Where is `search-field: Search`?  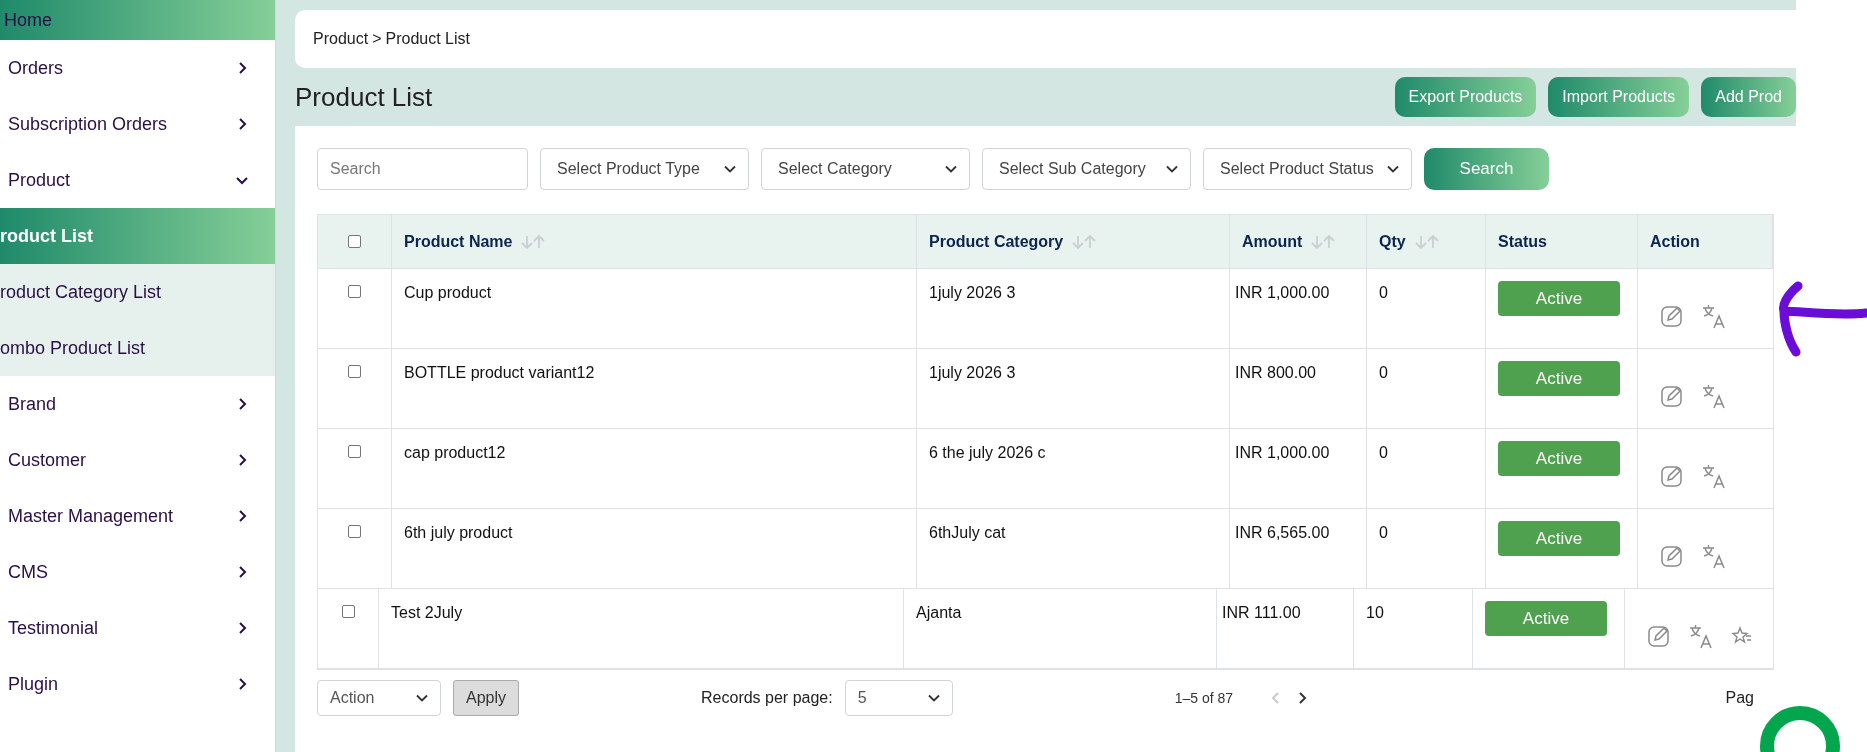 search-field: Search is located at coordinates (422, 169).